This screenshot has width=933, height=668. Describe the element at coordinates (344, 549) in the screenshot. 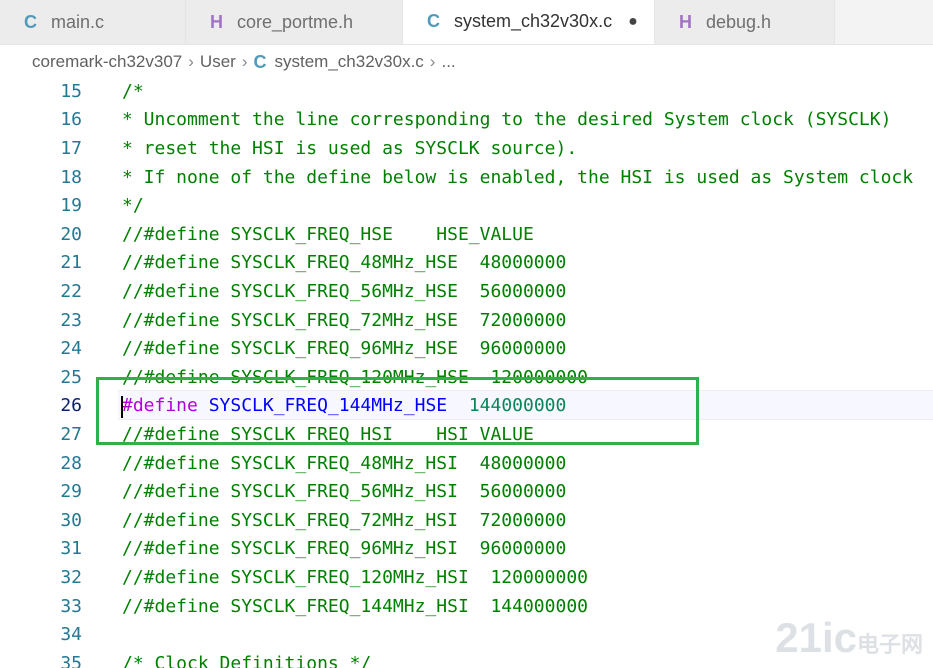

I see `code-text: //#define SYSCLK_FREQ_96MHz_HSI 96000000` at that location.